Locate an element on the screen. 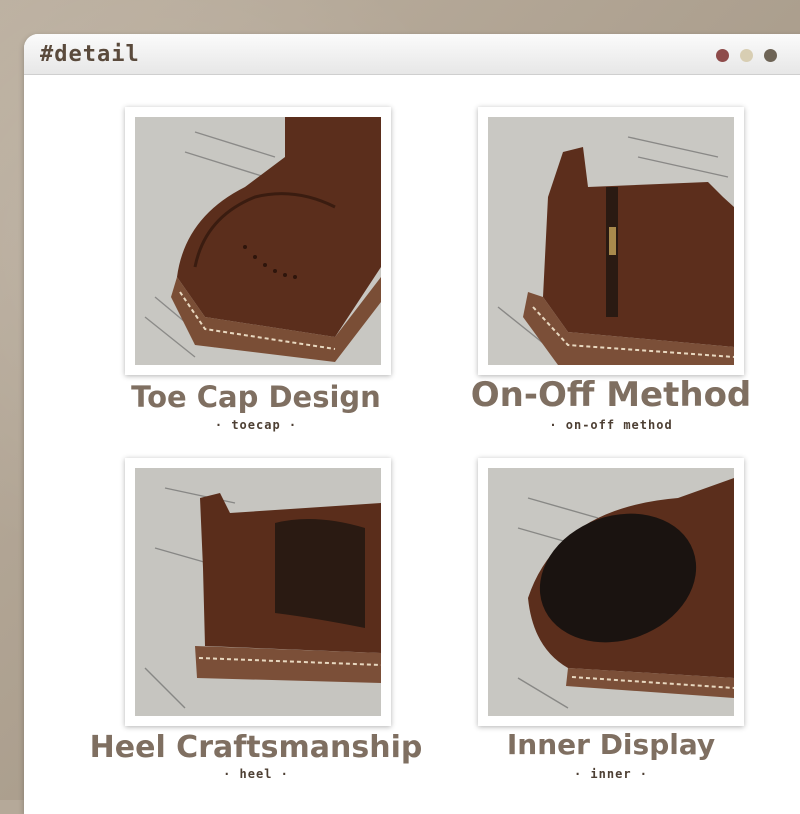 This screenshot has height=814, width=800. on-off-title: On-Off Method is located at coordinates (611, 395).